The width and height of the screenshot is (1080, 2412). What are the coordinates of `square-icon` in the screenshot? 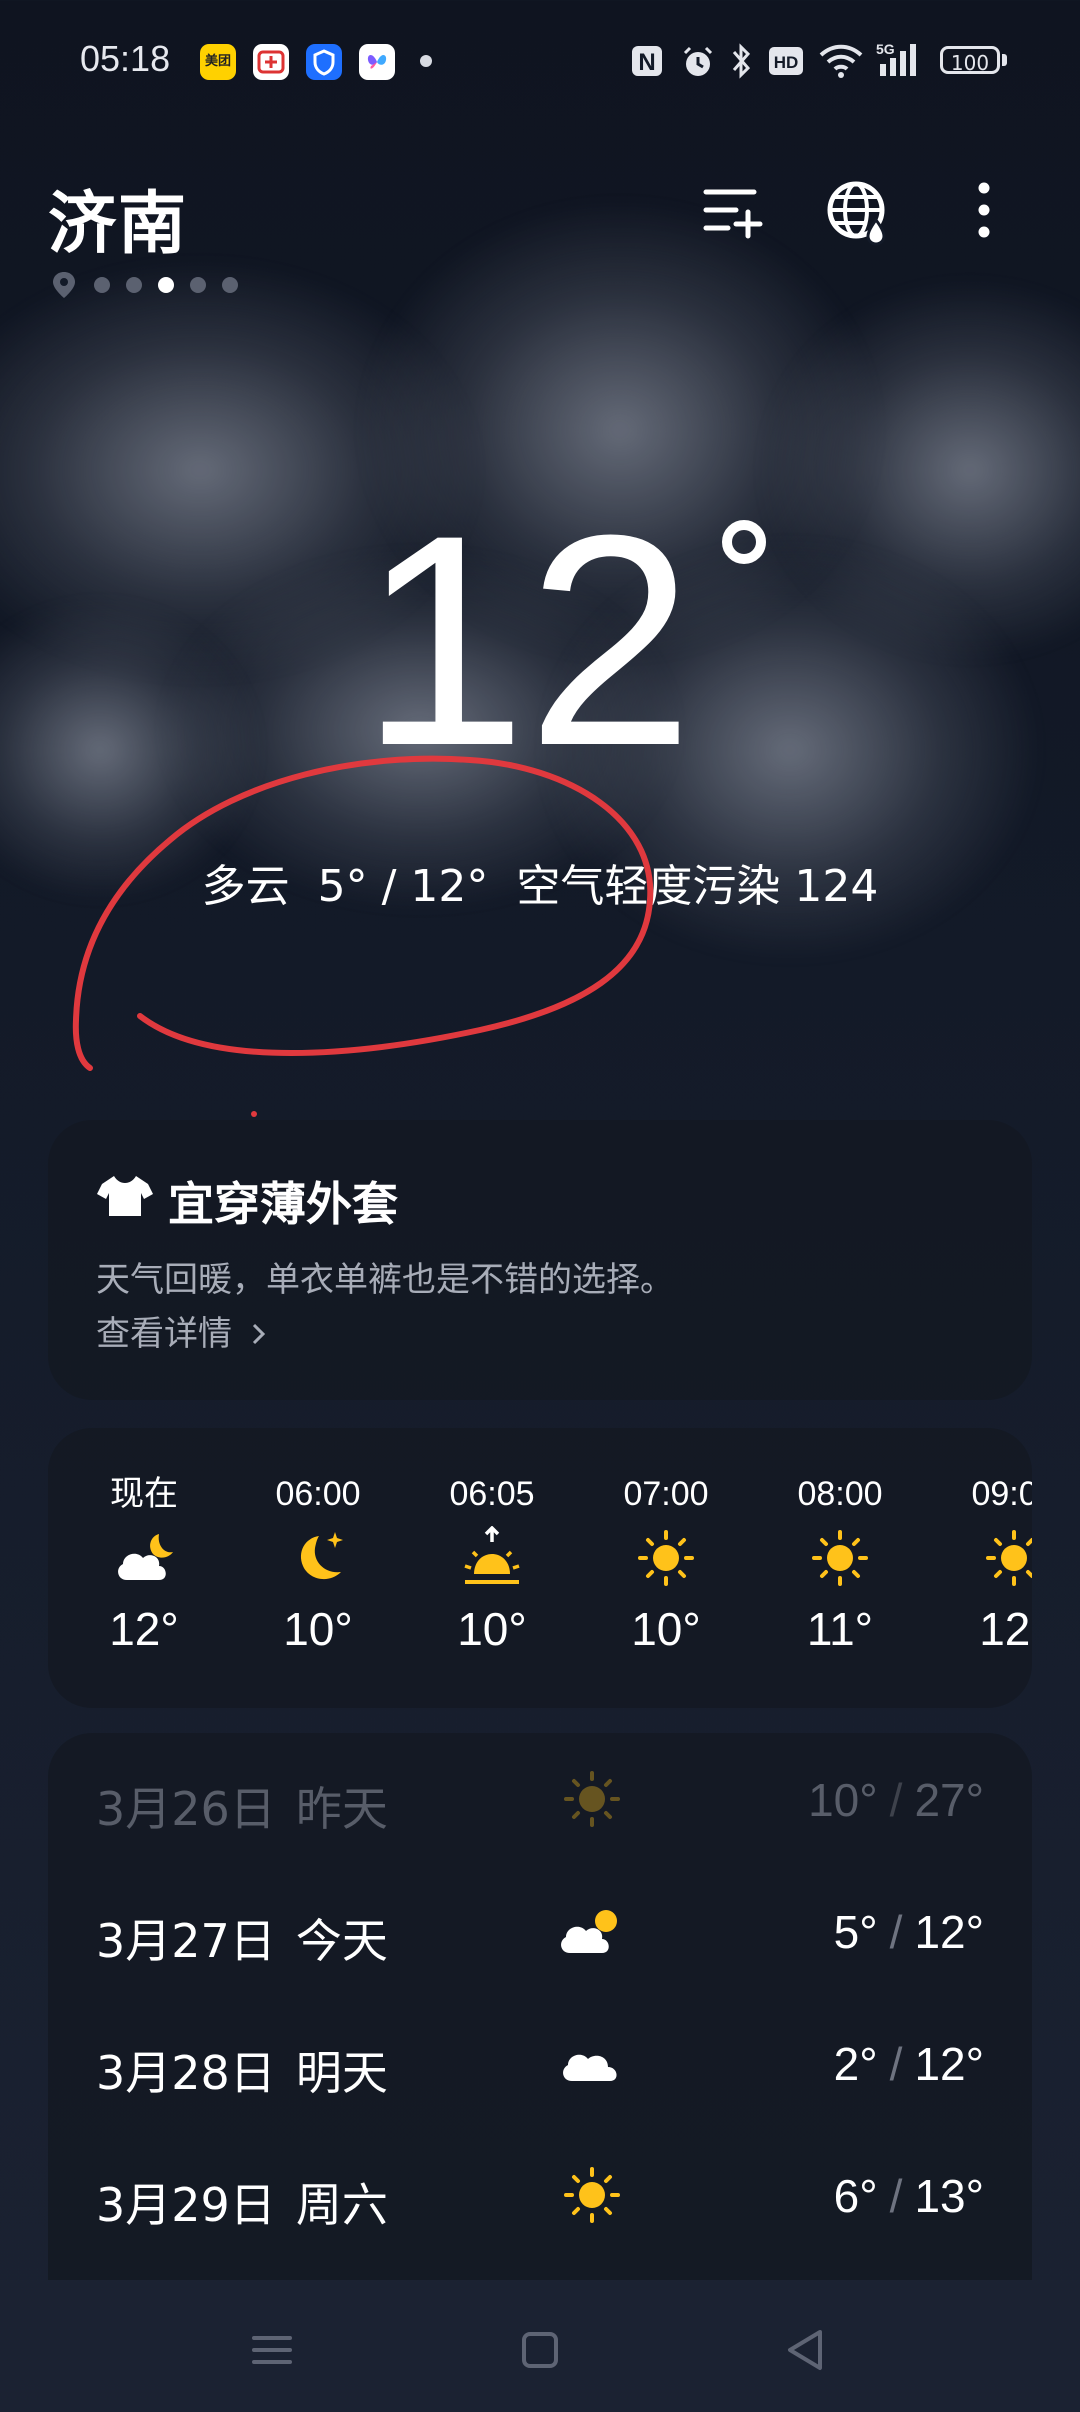 It's located at (540, 2350).